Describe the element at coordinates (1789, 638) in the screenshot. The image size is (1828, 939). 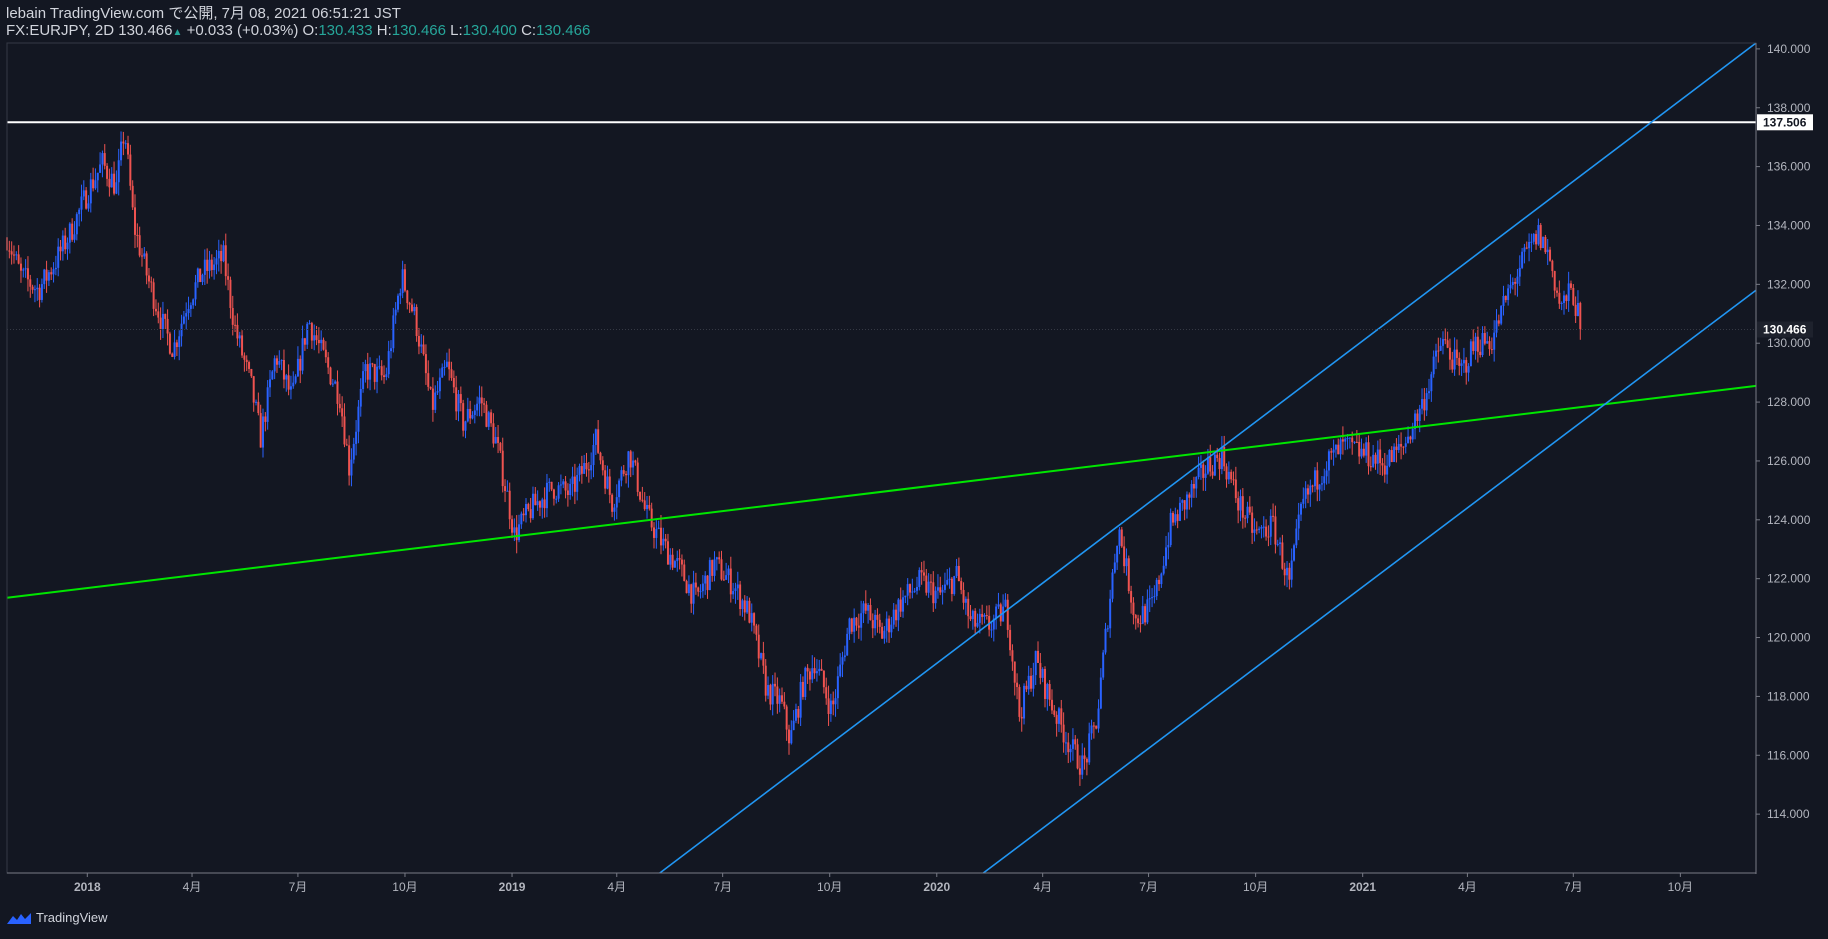
I see `y-tick-label: 120.000` at that location.